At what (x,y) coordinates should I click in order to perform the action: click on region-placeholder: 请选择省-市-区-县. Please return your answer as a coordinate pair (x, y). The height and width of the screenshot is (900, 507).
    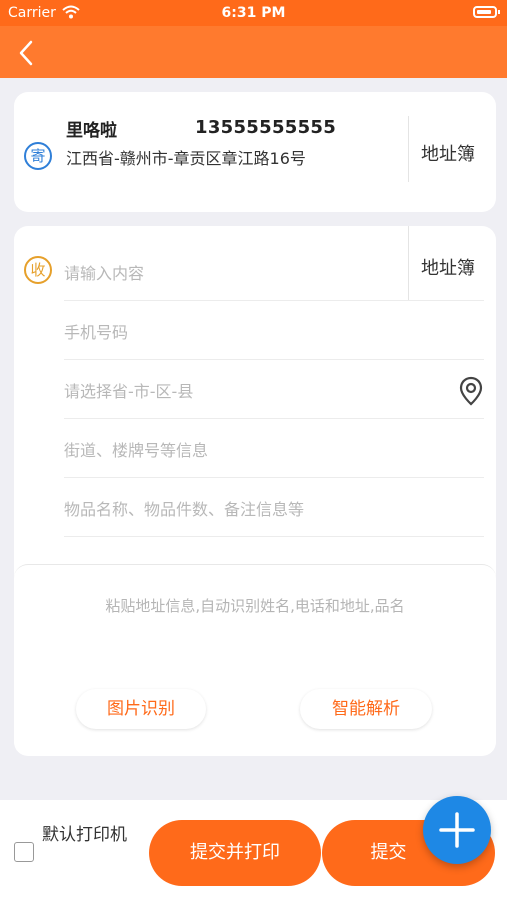
    Looking at the image, I should click on (129, 391).